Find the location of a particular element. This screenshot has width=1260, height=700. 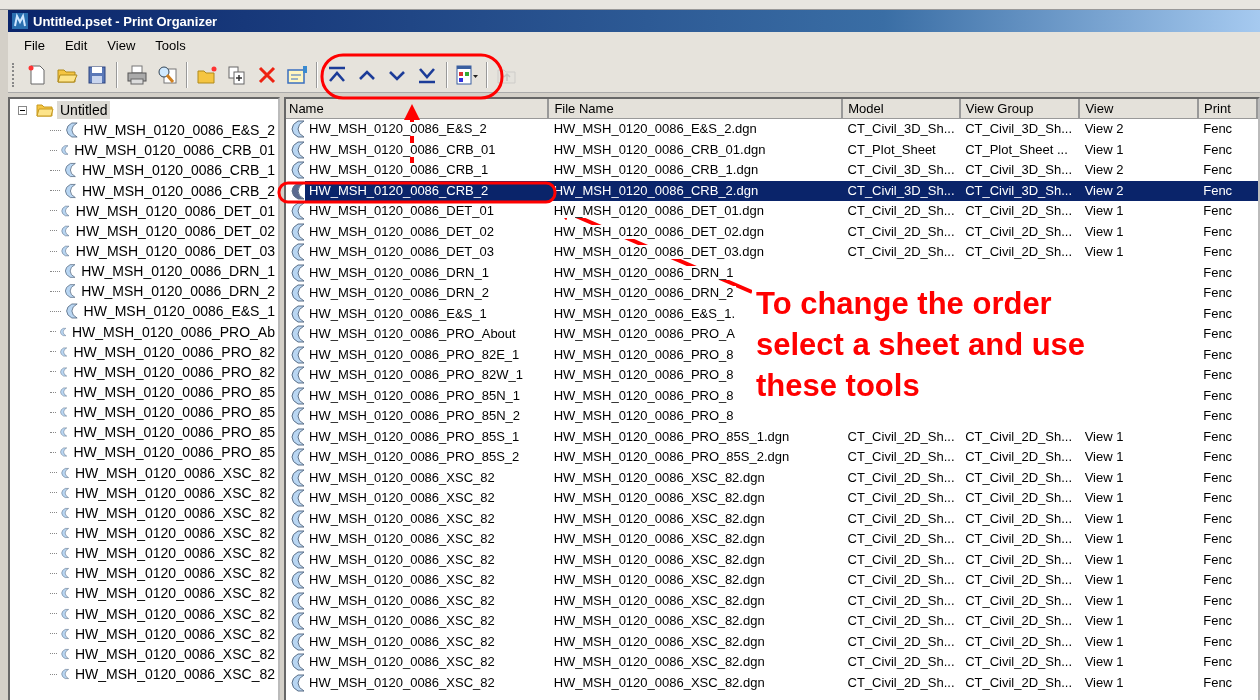

app-logo-icon is located at coordinates (20, 21).